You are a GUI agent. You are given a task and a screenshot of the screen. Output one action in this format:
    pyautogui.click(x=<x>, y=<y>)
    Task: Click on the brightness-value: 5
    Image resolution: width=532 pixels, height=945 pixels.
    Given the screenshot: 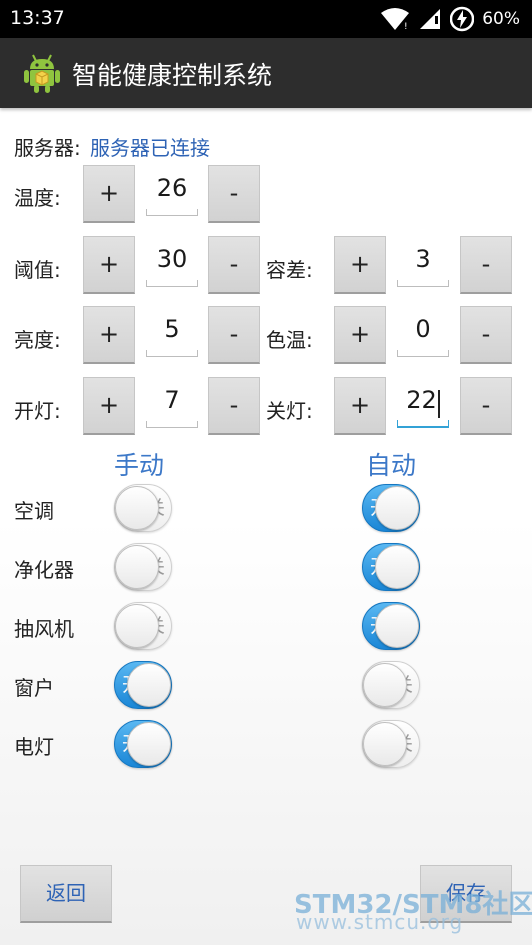 What is the action you would take?
    pyautogui.click(x=172, y=329)
    